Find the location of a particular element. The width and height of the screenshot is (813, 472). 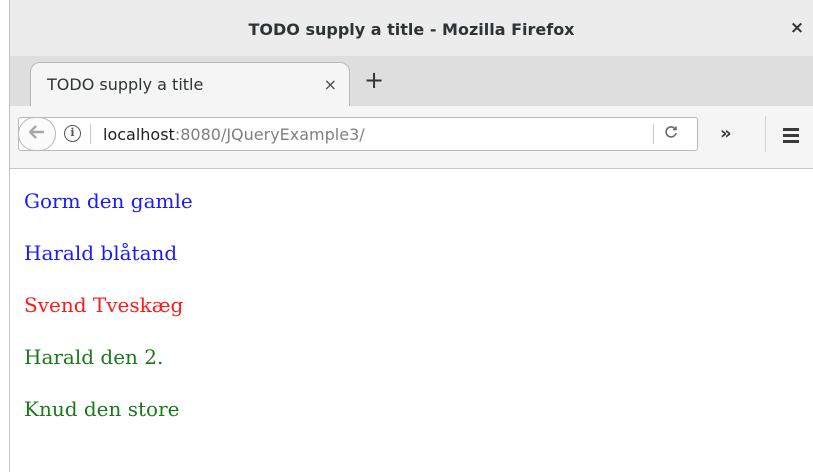

title-bar: TODO supply a title - Mozilla Firefox × is located at coordinates (411, 28).